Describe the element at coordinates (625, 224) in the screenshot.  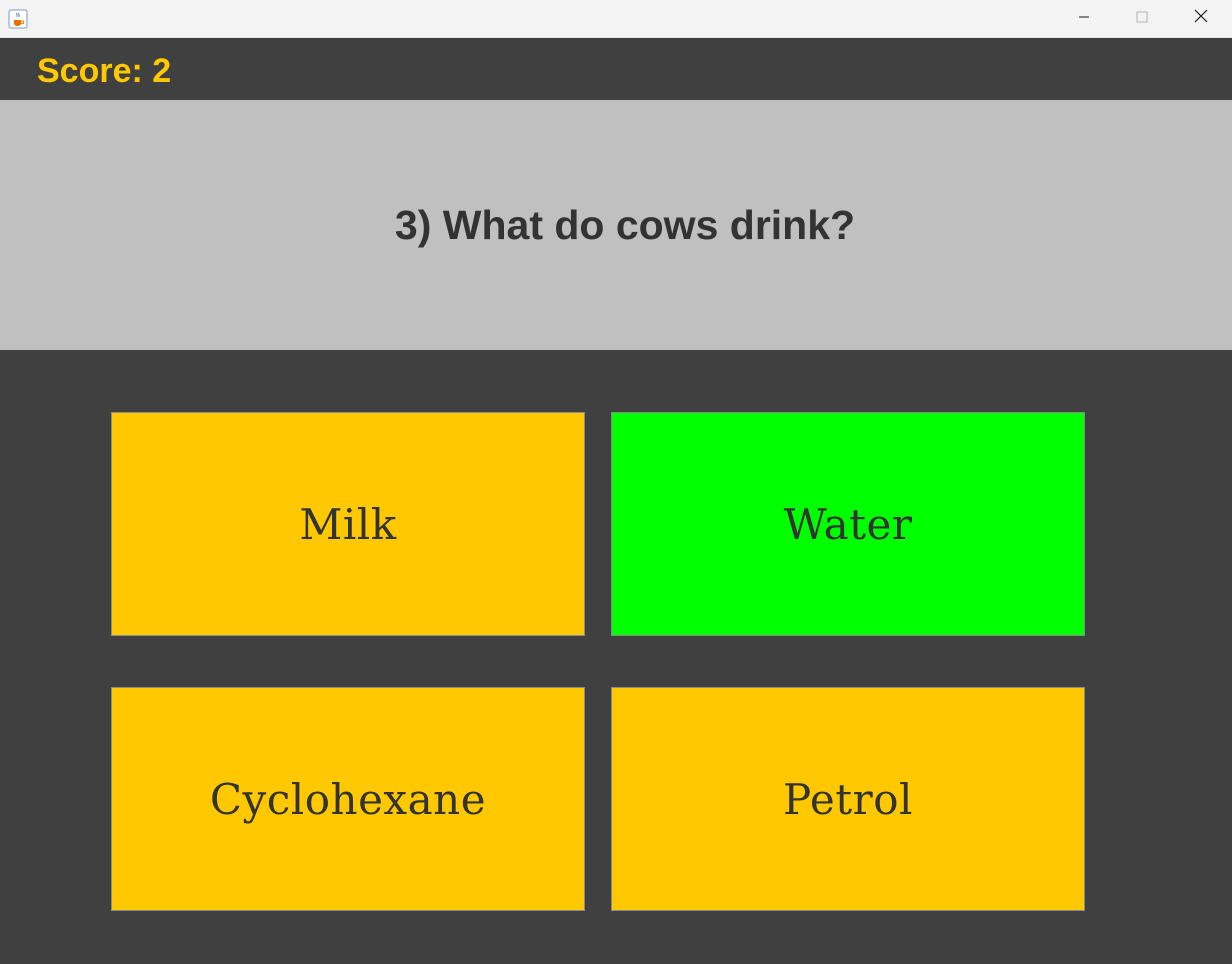
I see `question-text: 3) What do cows drink?` at that location.